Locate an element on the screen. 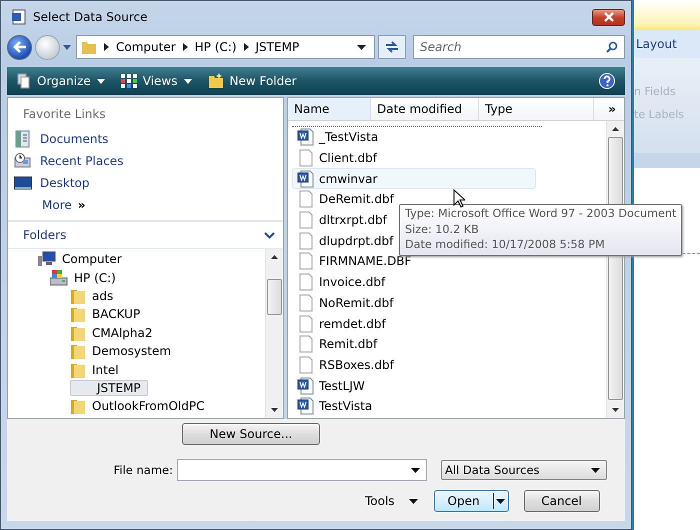  file-name-label: File name: is located at coordinates (143, 470).